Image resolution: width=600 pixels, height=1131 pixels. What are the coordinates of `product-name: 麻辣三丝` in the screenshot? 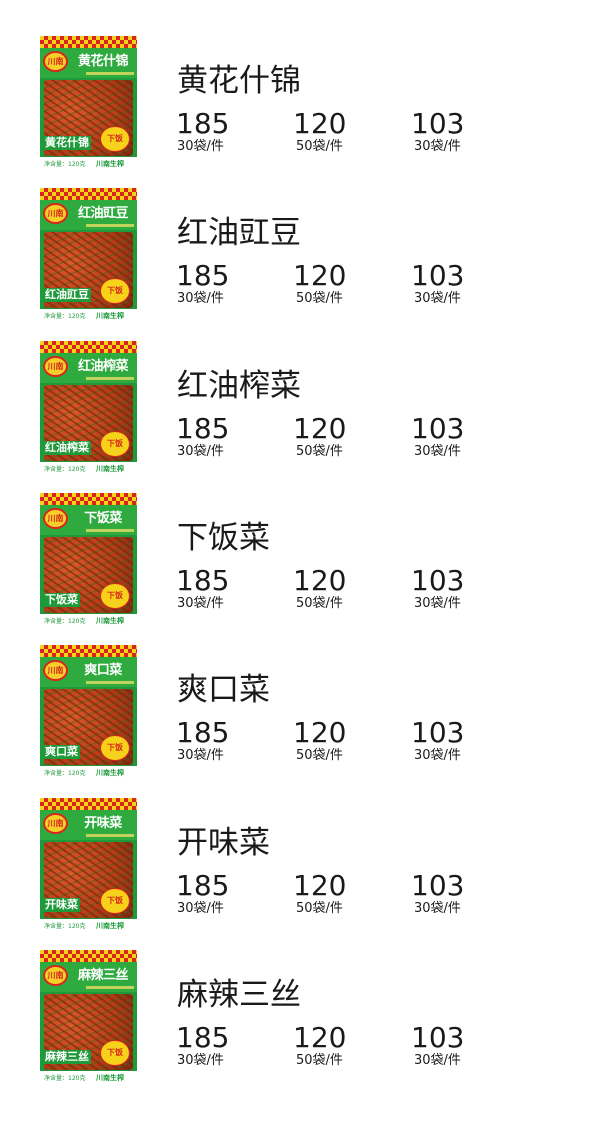 It's located at (239, 995).